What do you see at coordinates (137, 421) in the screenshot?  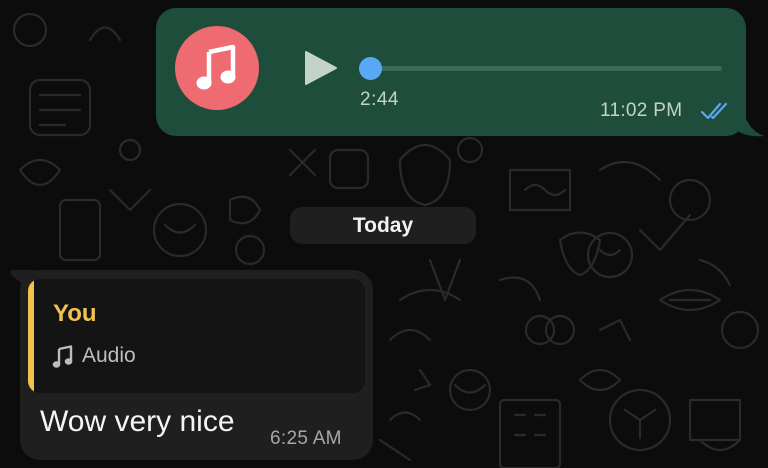 I see `message-text: Wow very nice` at bounding box center [137, 421].